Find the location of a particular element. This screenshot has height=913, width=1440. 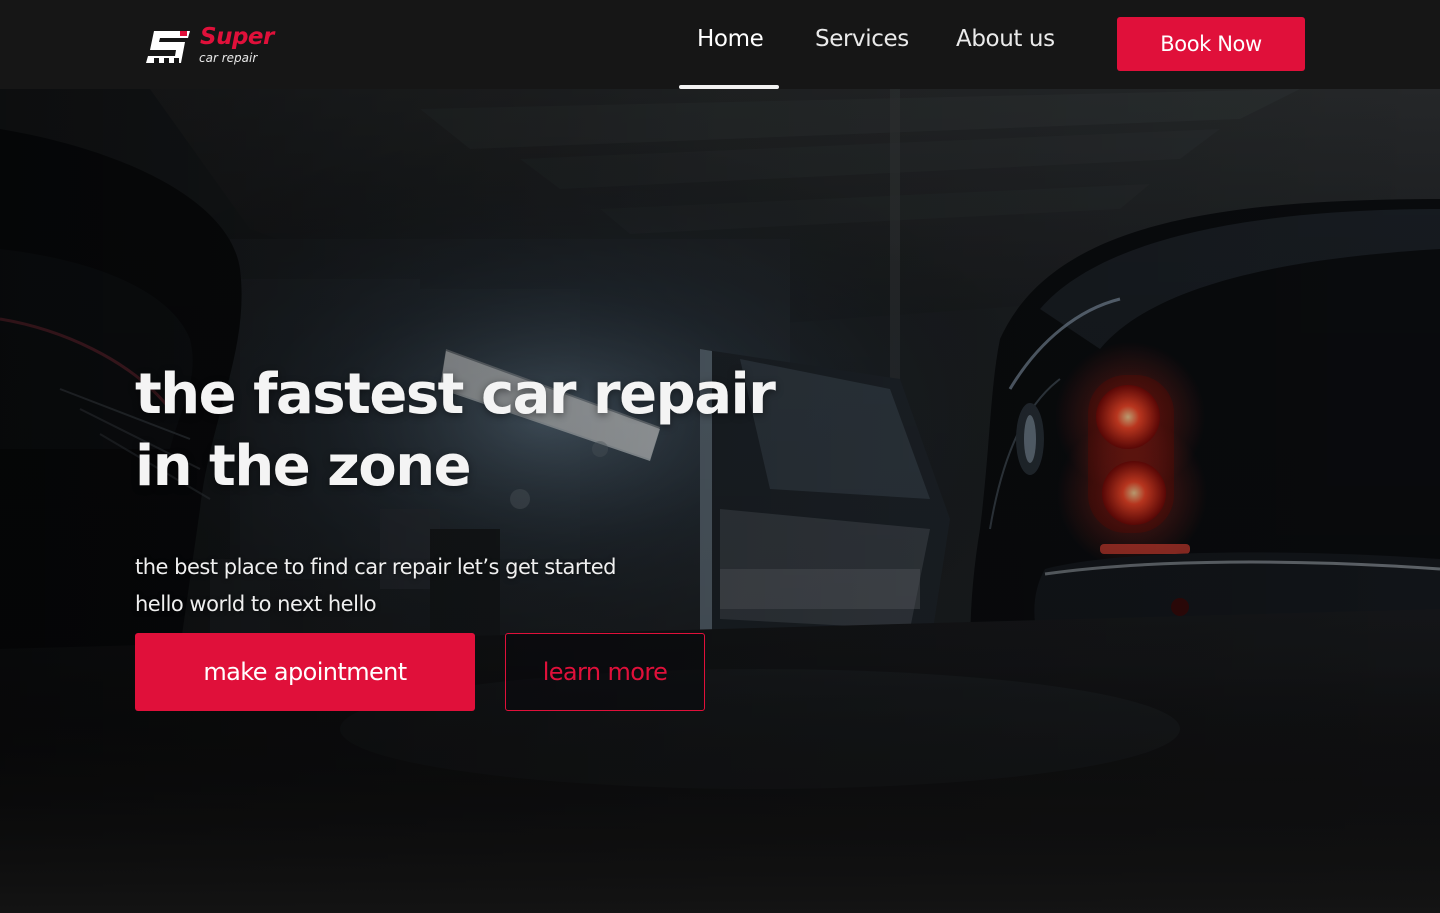

nav-item-home: Home is located at coordinates (730, 39).